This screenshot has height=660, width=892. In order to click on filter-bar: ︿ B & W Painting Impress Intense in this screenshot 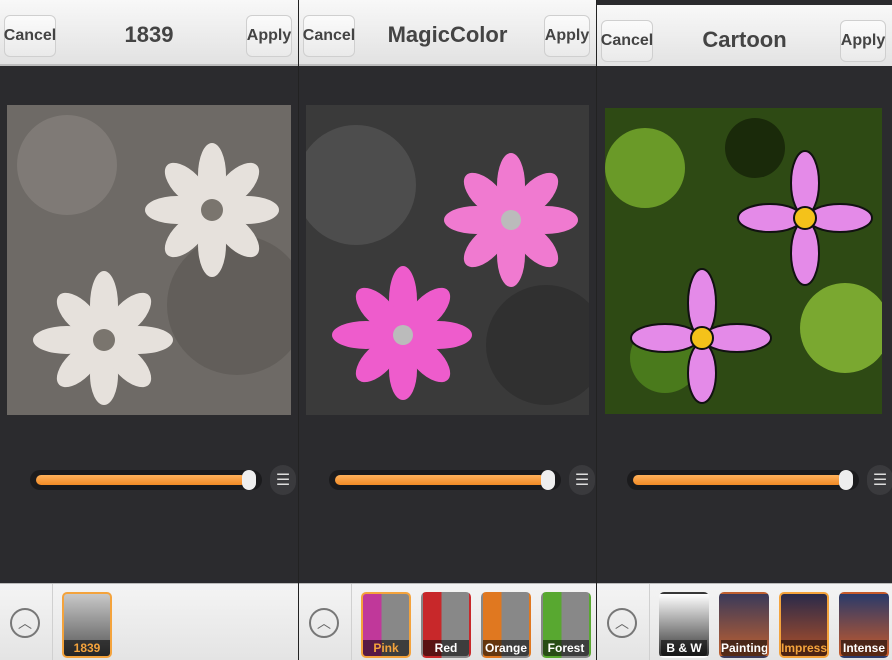, I will do `click(744, 621)`.